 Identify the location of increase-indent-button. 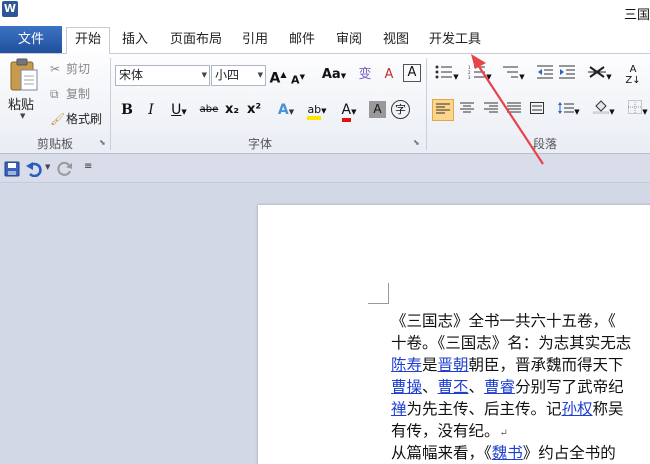
(567, 75).